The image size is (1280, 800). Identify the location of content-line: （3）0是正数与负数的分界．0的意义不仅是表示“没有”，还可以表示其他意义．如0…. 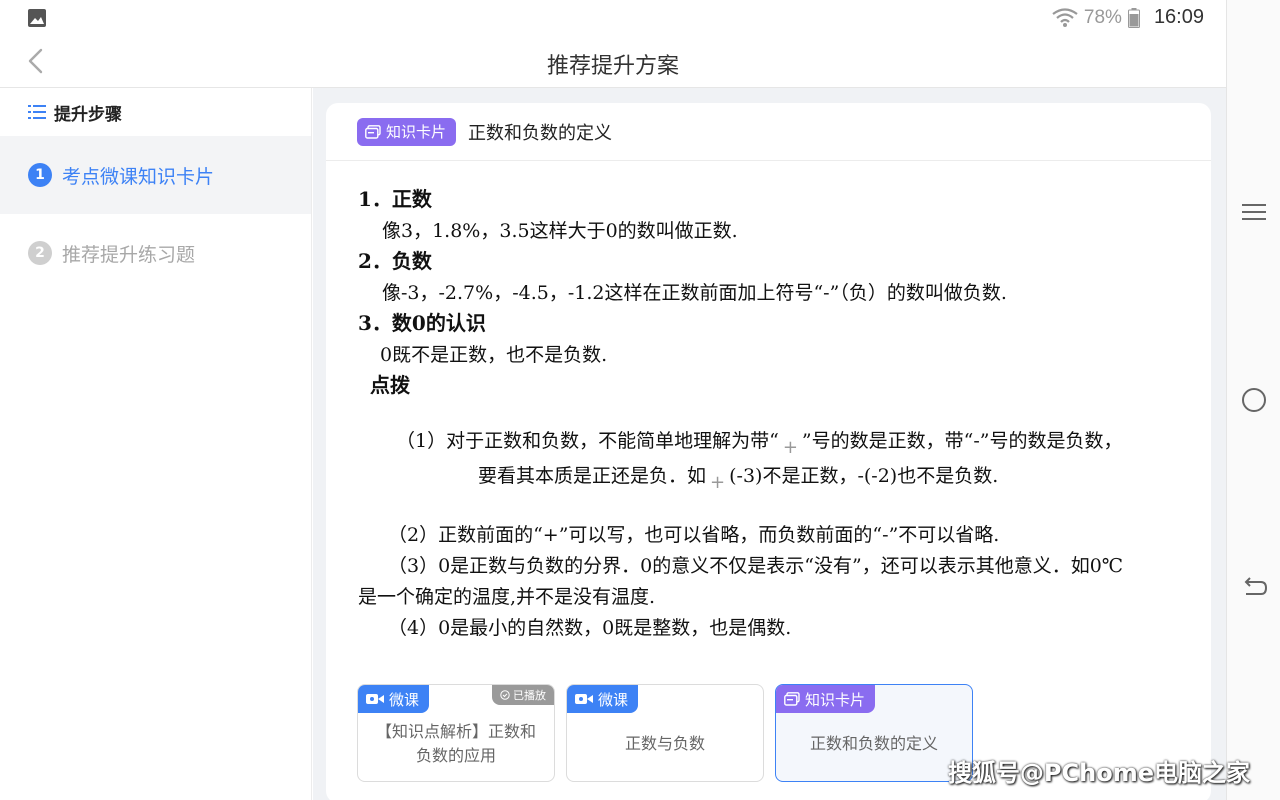
(756, 566).